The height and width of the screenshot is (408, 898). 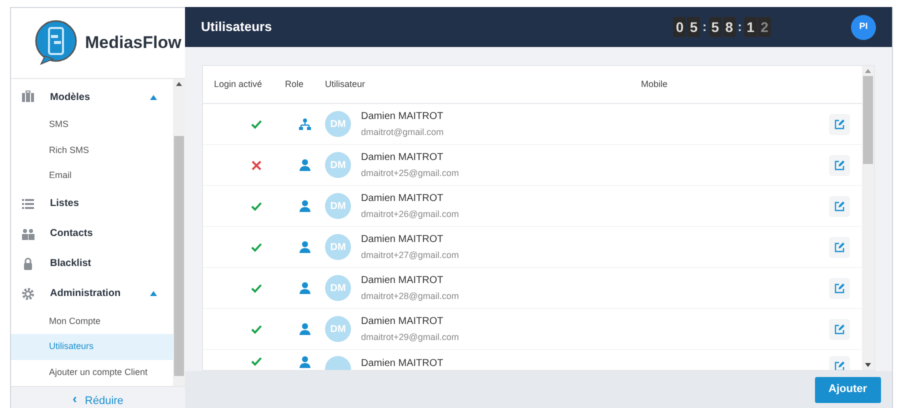 What do you see at coordinates (750, 27) in the screenshot?
I see `clock-digit: 1` at bounding box center [750, 27].